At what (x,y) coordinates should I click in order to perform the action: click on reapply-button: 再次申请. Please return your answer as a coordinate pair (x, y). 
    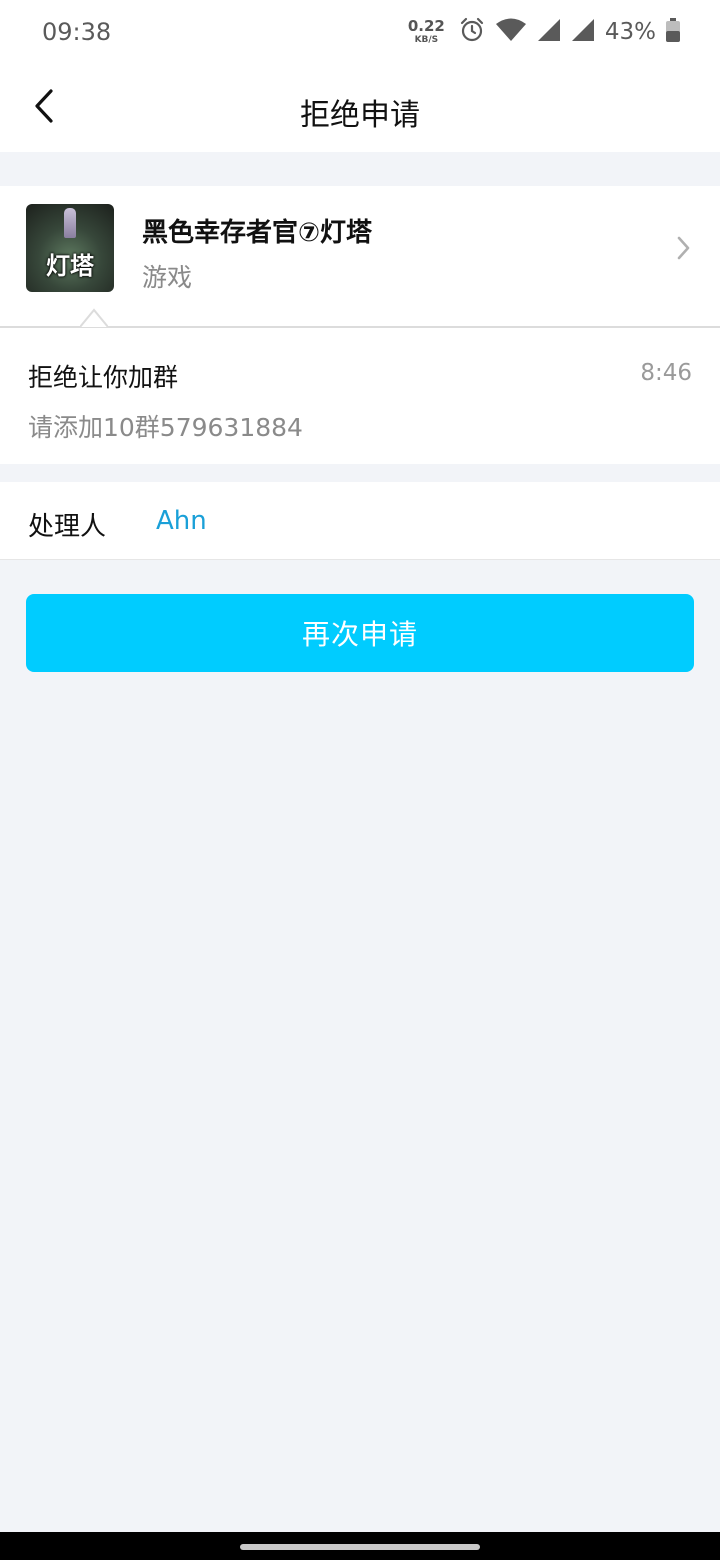
    Looking at the image, I should click on (360, 633).